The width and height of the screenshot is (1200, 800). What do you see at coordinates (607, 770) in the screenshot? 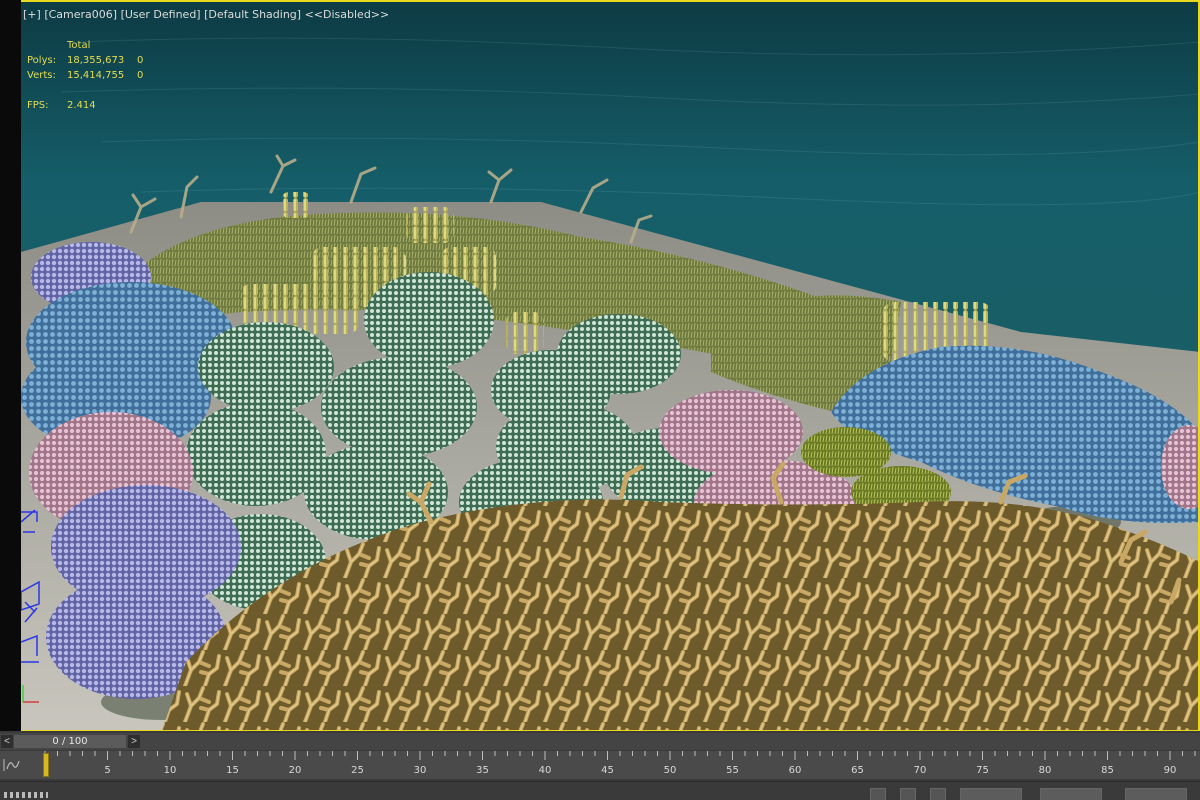
I see `ruler-tick-label: 45` at bounding box center [607, 770].